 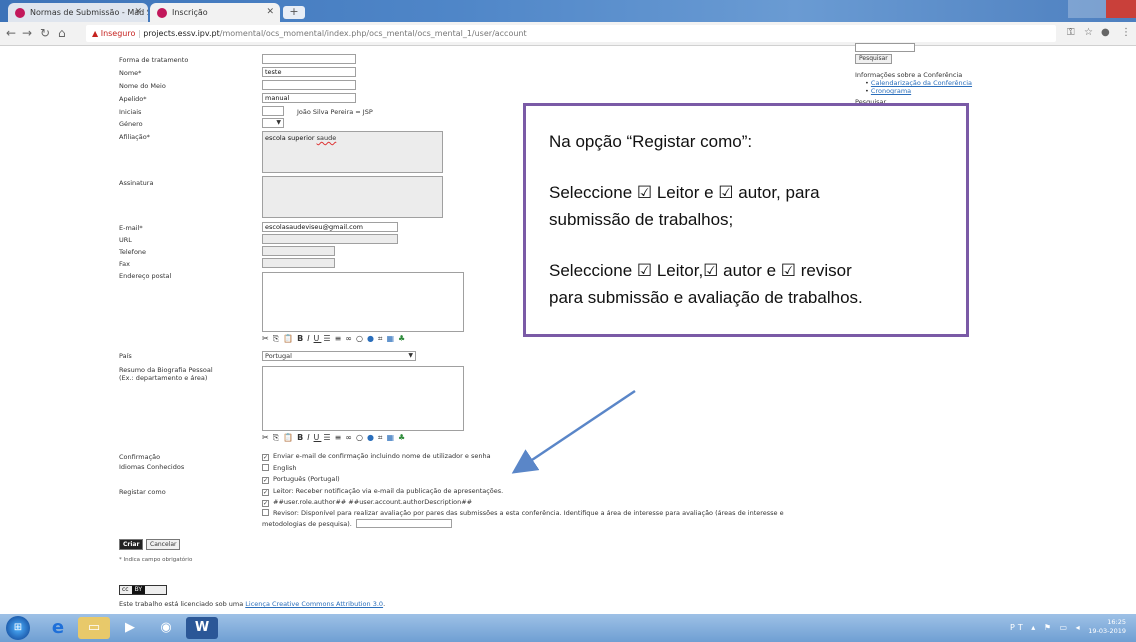 What do you see at coordinates (568, 628) in the screenshot?
I see `windows-taskbar: ⊞ e ▭ ▶ ◉ W PT ▴ ⚑ ▭ ◂ 16:25 19-03-2019` at bounding box center [568, 628].